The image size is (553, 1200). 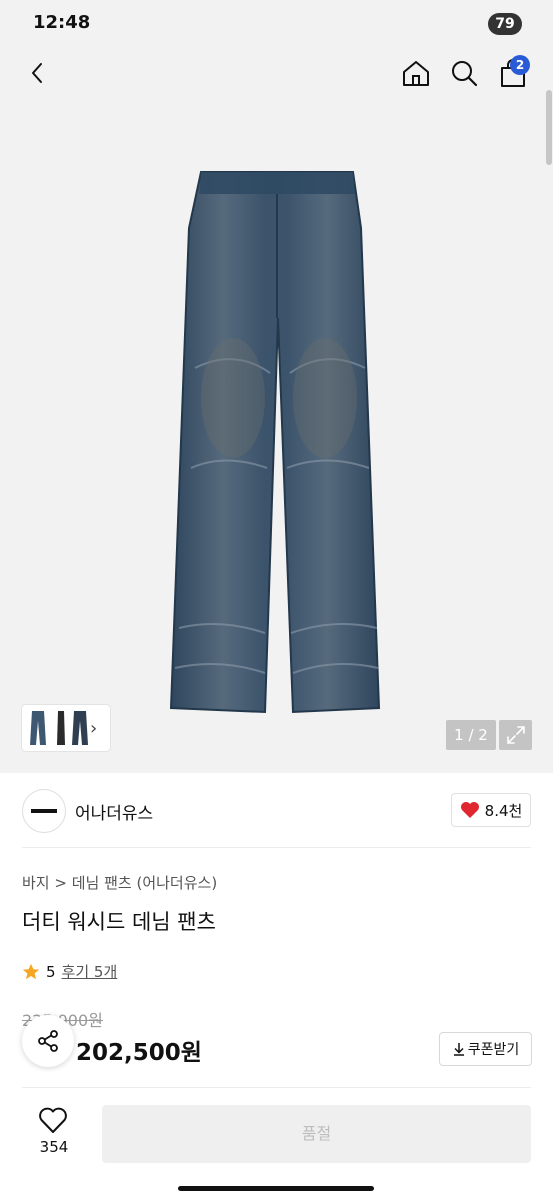 What do you see at coordinates (59, 728) in the screenshot?
I see `thumbnail-images` at bounding box center [59, 728].